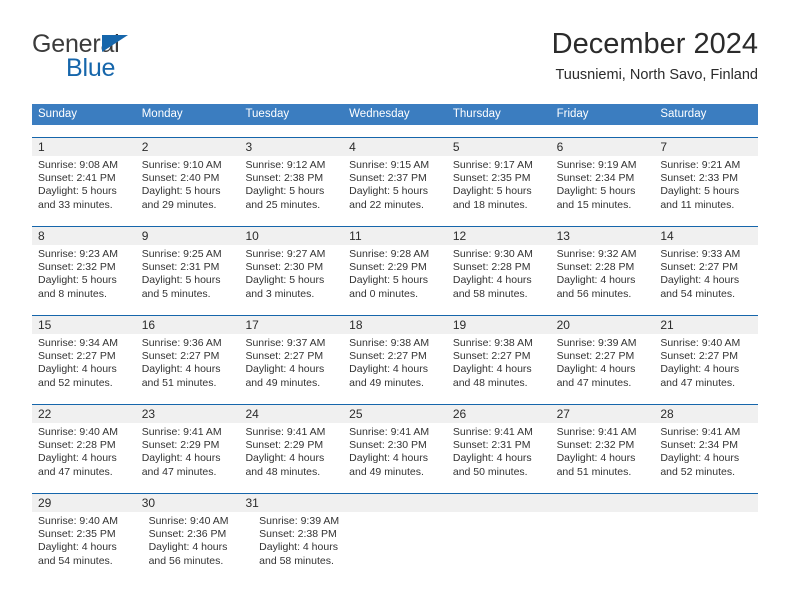  Describe the element at coordinates (706, 325) in the screenshot. I see `day-number: 21` at that location.